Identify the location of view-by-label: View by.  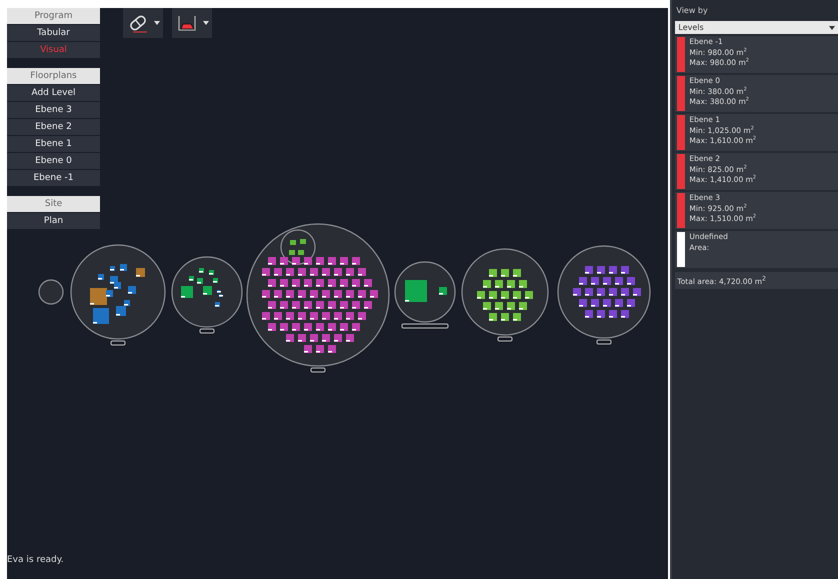
(692, 11).